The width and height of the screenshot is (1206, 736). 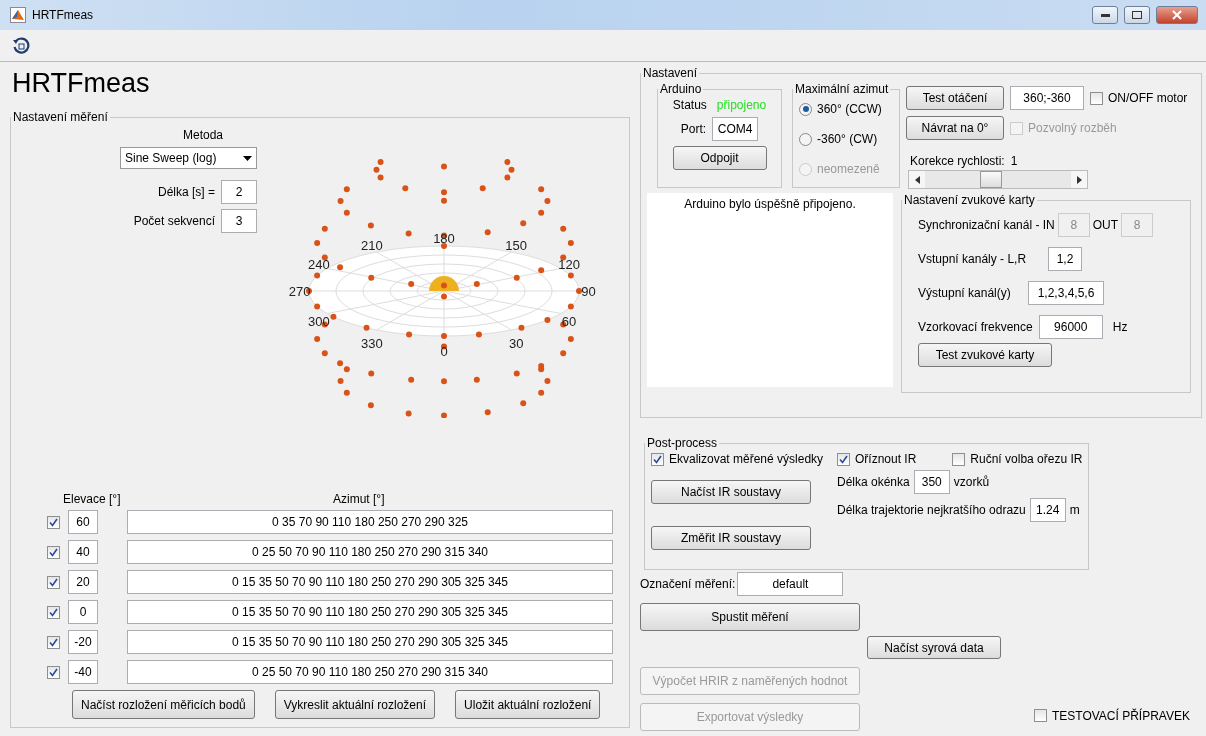 I want to click on radio-button: -360° (CW), so click(x=846, y=139).